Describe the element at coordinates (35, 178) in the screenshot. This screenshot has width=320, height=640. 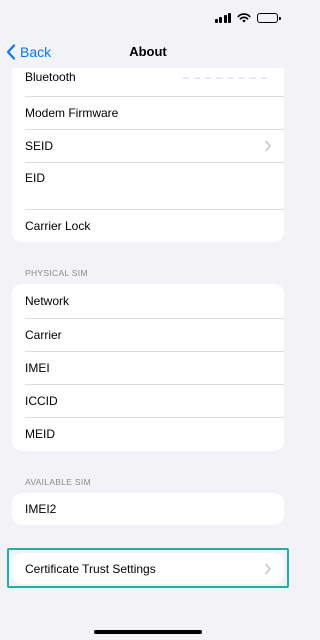
I see `eid-label: EID` at that location.